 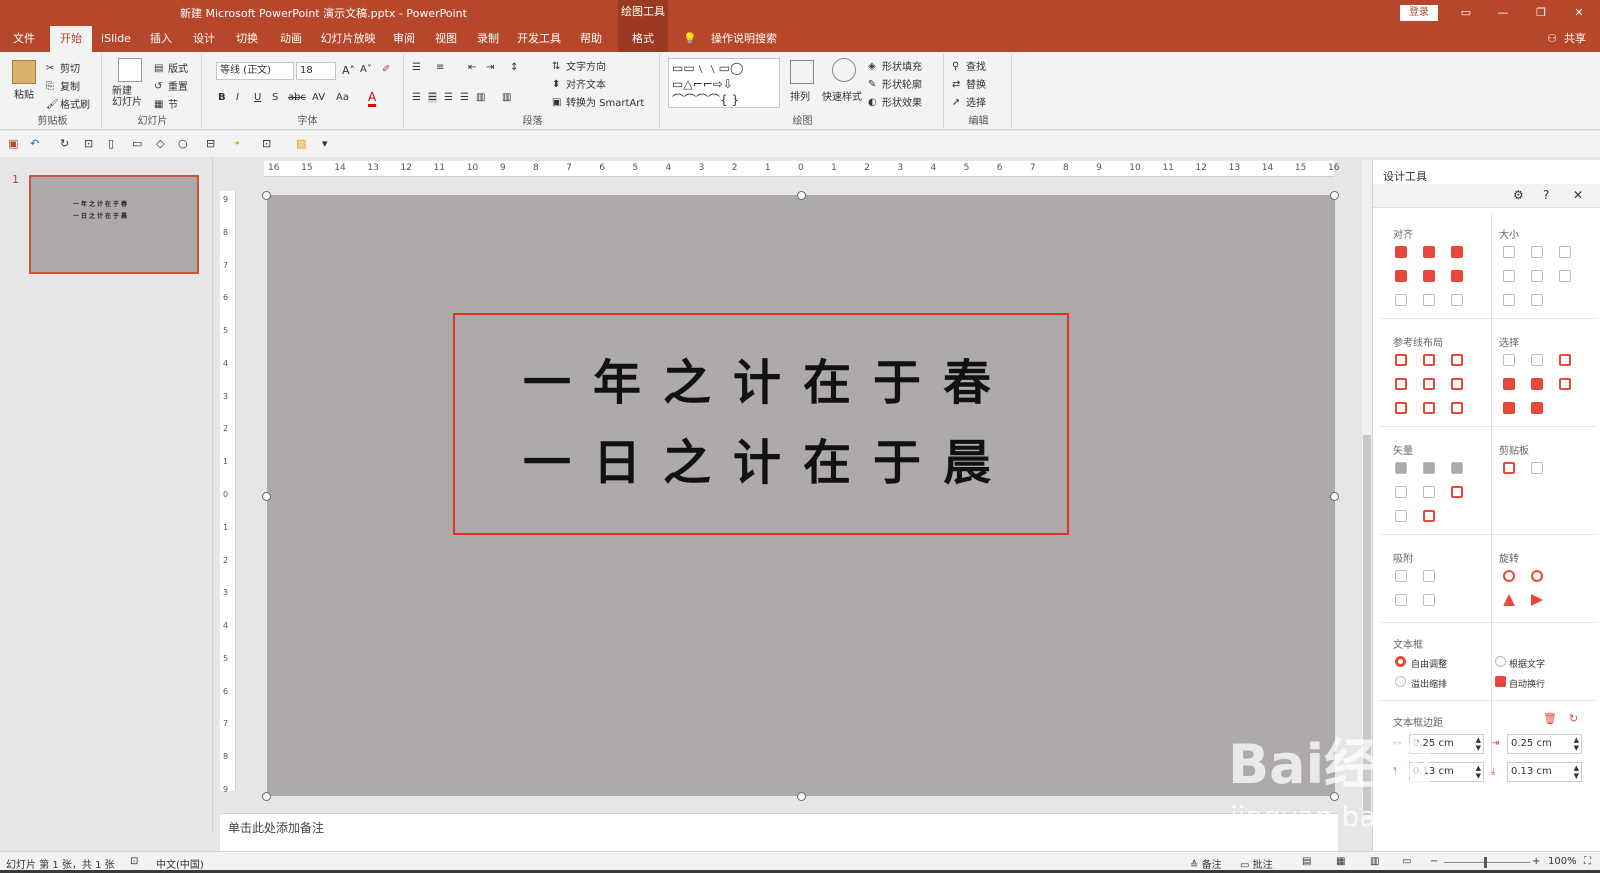 I want to click on align-center-icon, so click(x=1429, y=252).